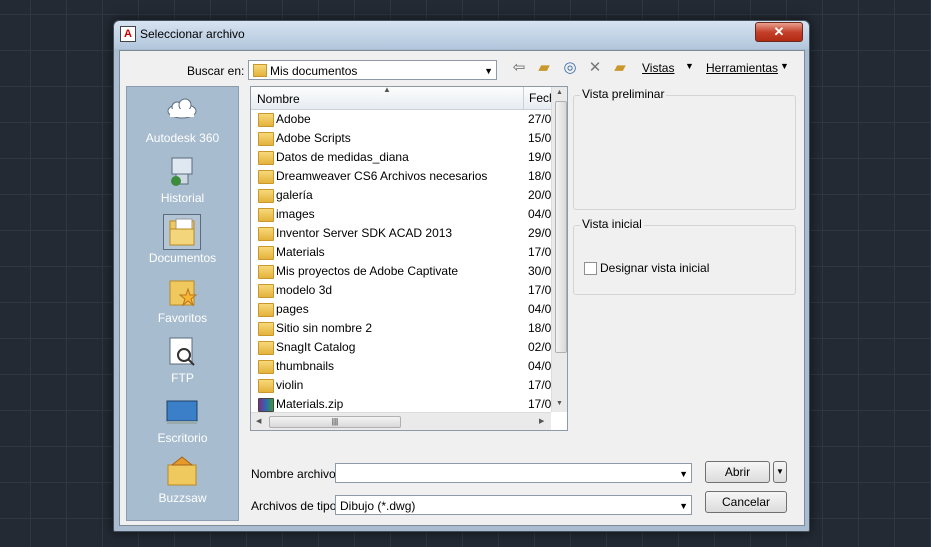  Describe the element at coordinates (278, 99) in the screenshot. I see `column-name: Nombre` at that location.